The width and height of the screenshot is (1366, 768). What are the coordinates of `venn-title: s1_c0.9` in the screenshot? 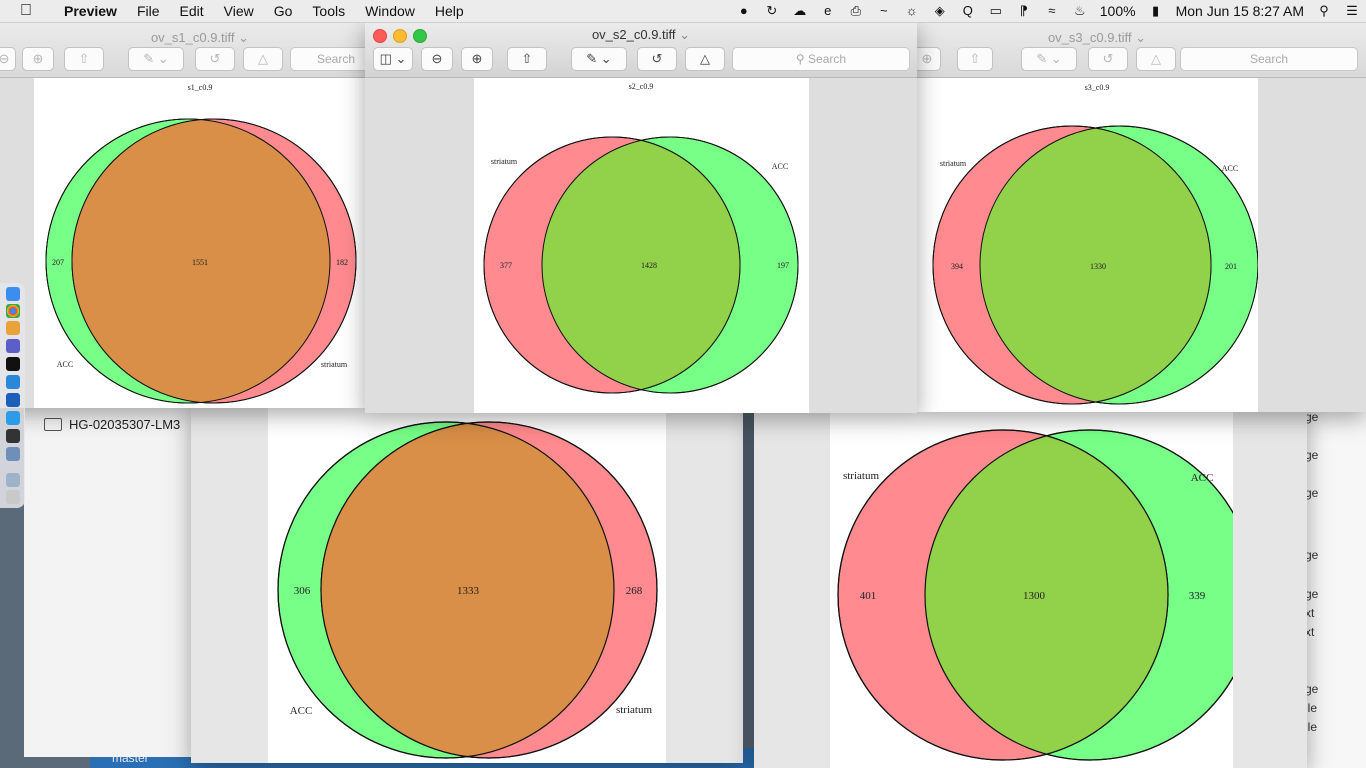 It's located at (200, 87).